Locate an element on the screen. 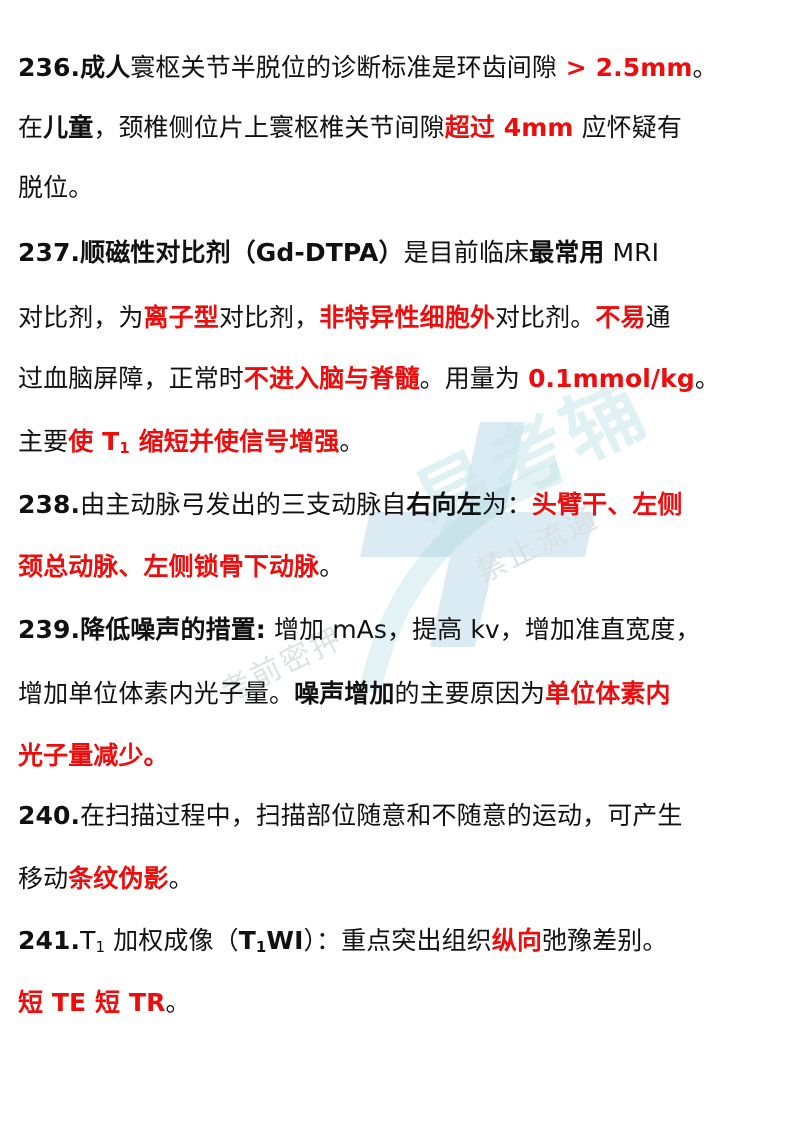 The height and width of the screenshot is (1123, 794). item-237-most-common: 最常用 is located at coordinates (567, 252).